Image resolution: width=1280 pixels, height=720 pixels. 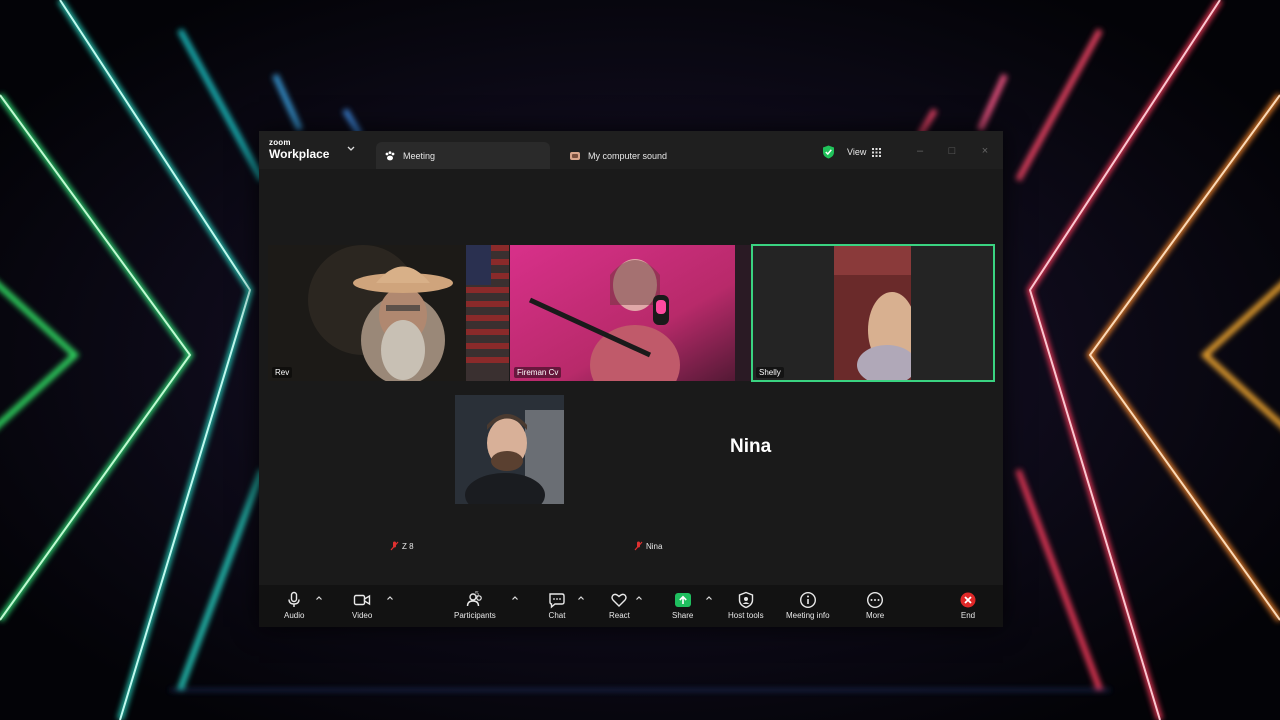 I want to click on participants-caret-icon, so click(x=515, y=598).